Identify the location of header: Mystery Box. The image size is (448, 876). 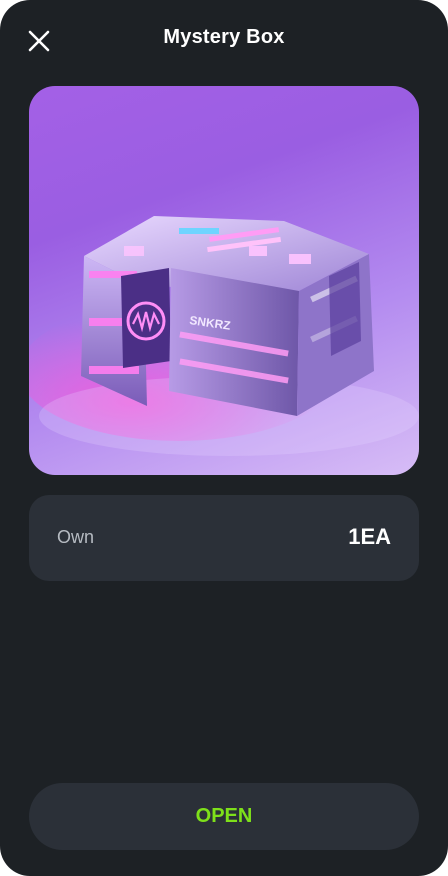
(224, 40).